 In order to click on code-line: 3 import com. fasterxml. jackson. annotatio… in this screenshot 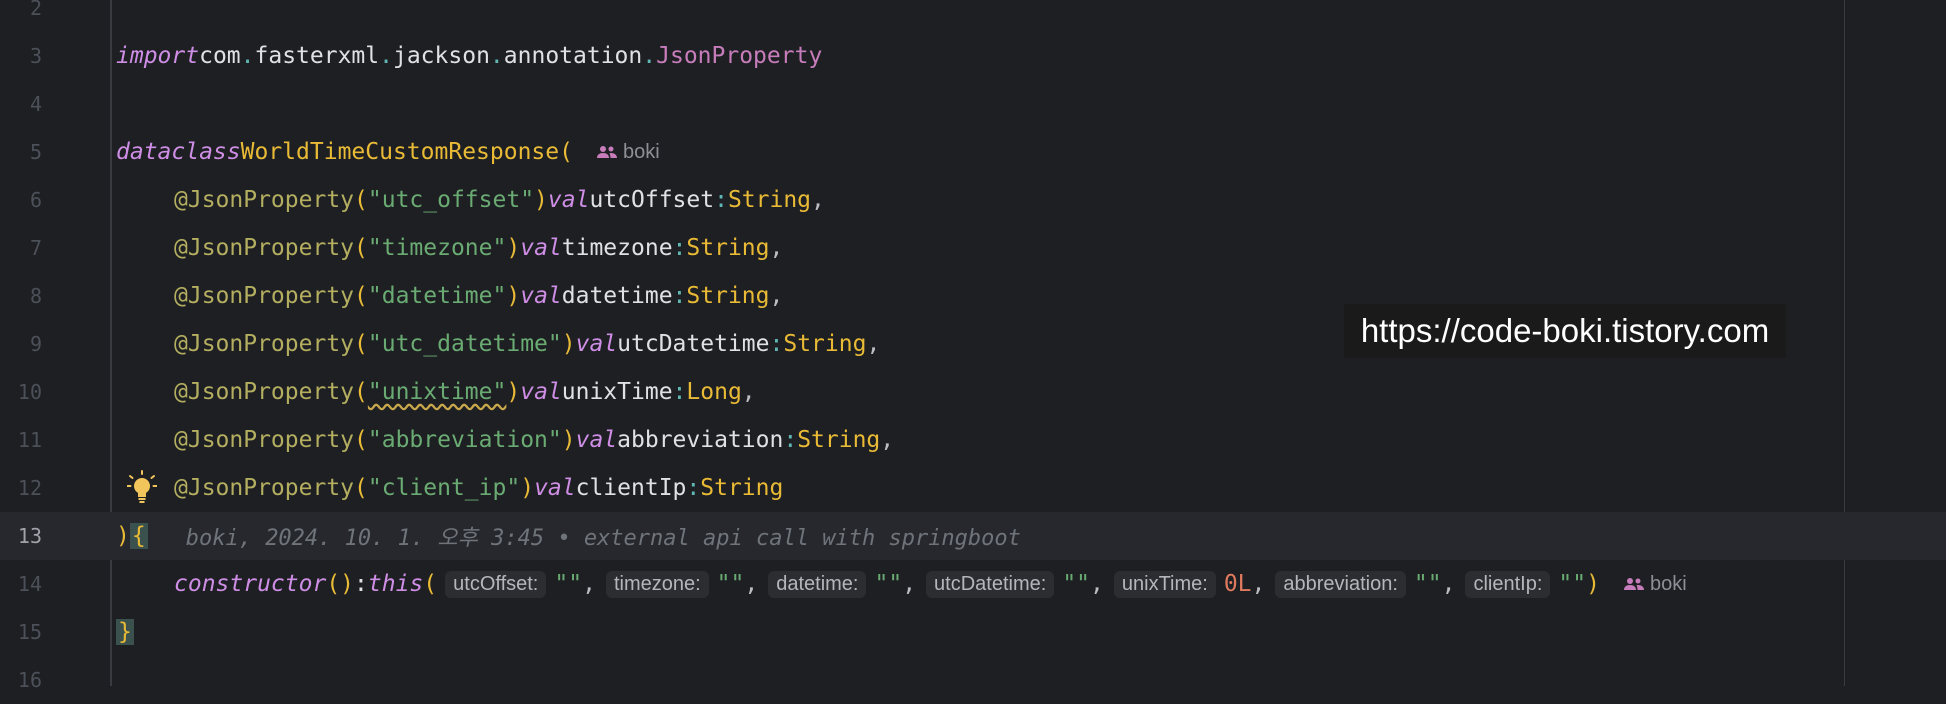, I will do `click(973, 56)`.